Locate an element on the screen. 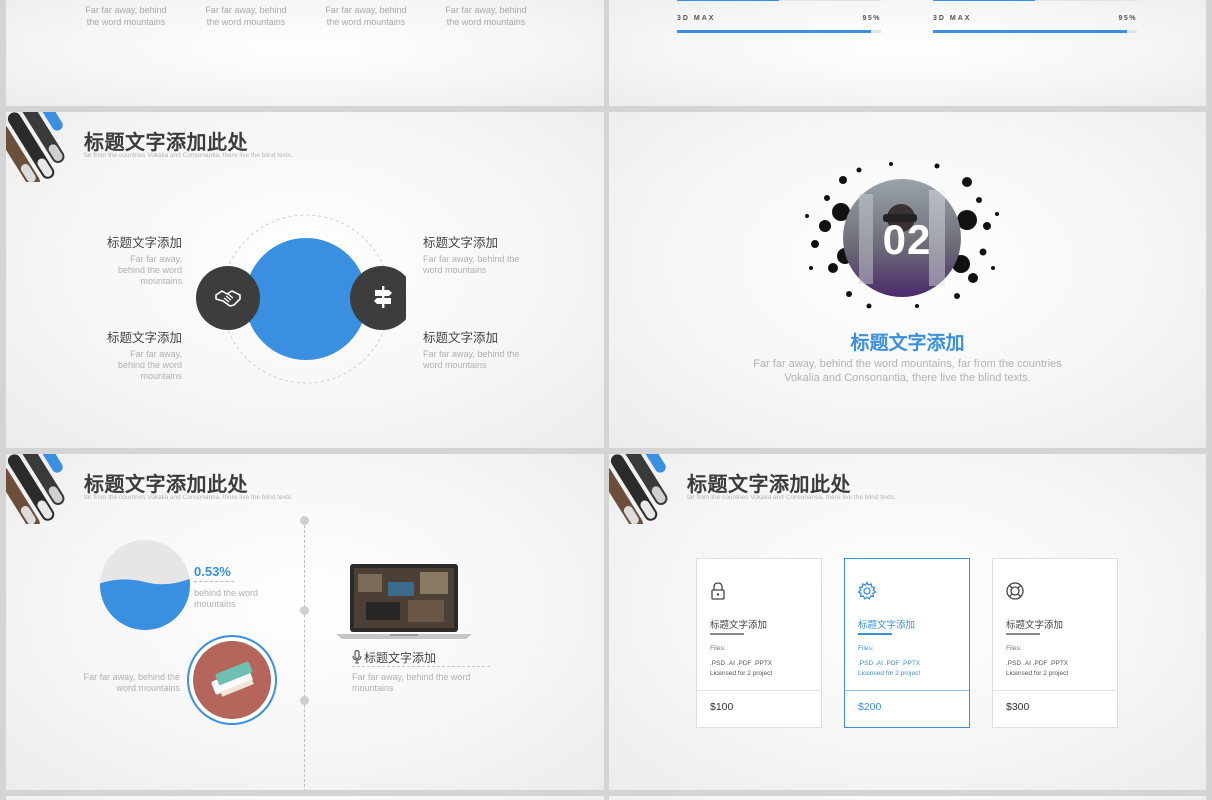  slide-thumbnail-top-right: 3D MAX 95% 3D MAX 95% is located at coordinates (907, 53).